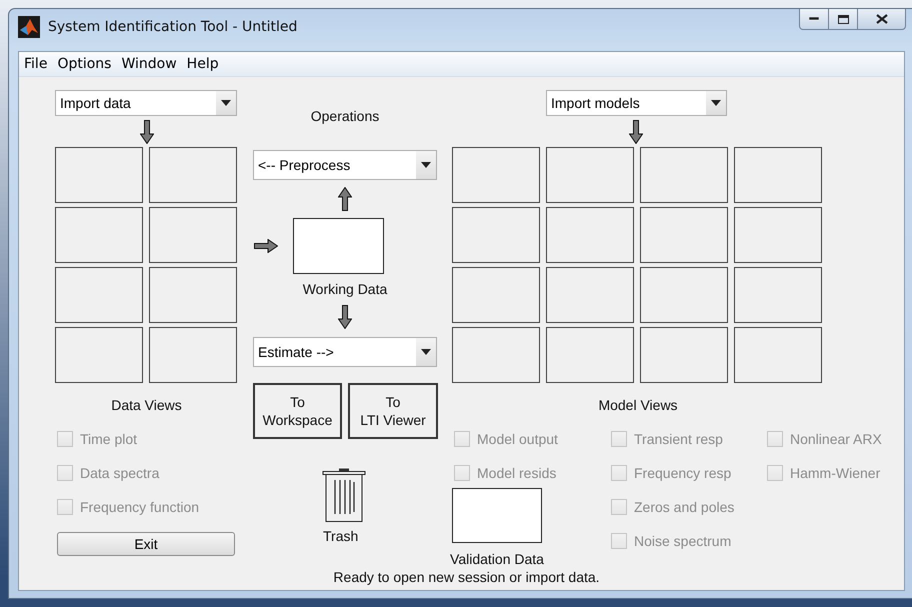  Describe the element at coordinates (636, 103) in the screenshot. I see `import-models-dropdown: Import models` at that location.